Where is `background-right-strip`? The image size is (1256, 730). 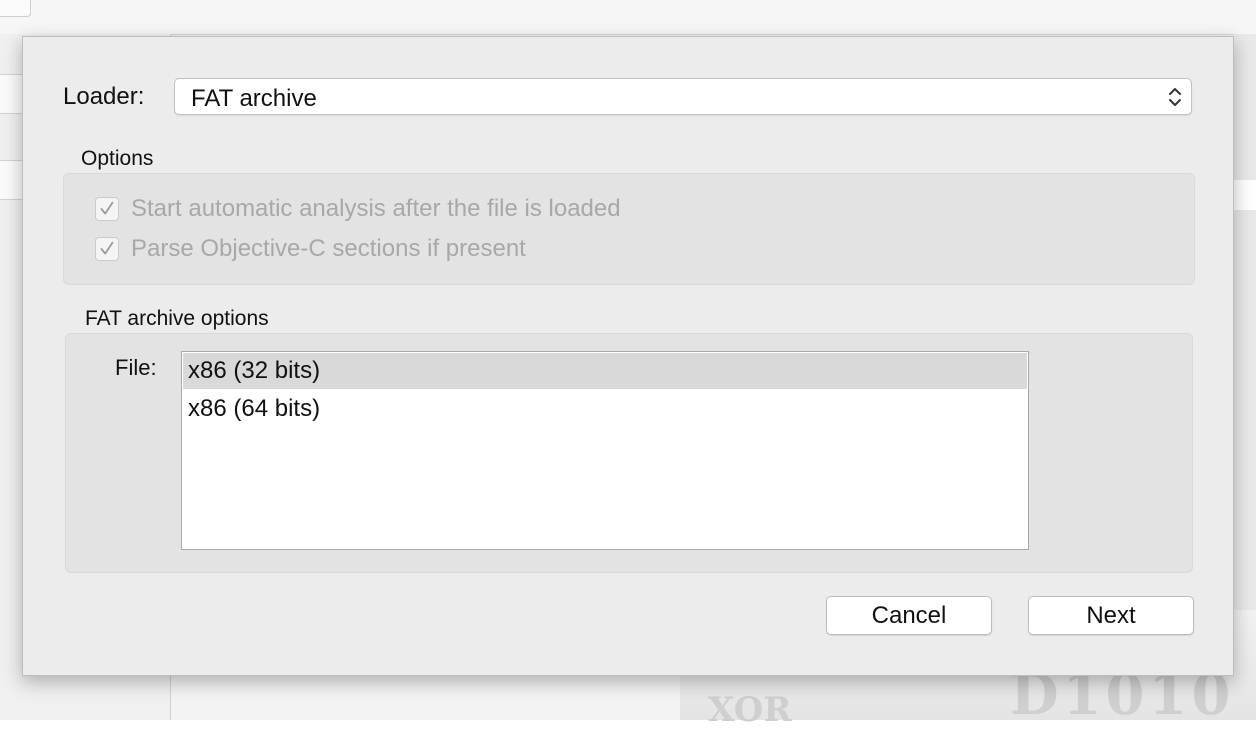 background-right-strip is located at coordinates (1245, 195).